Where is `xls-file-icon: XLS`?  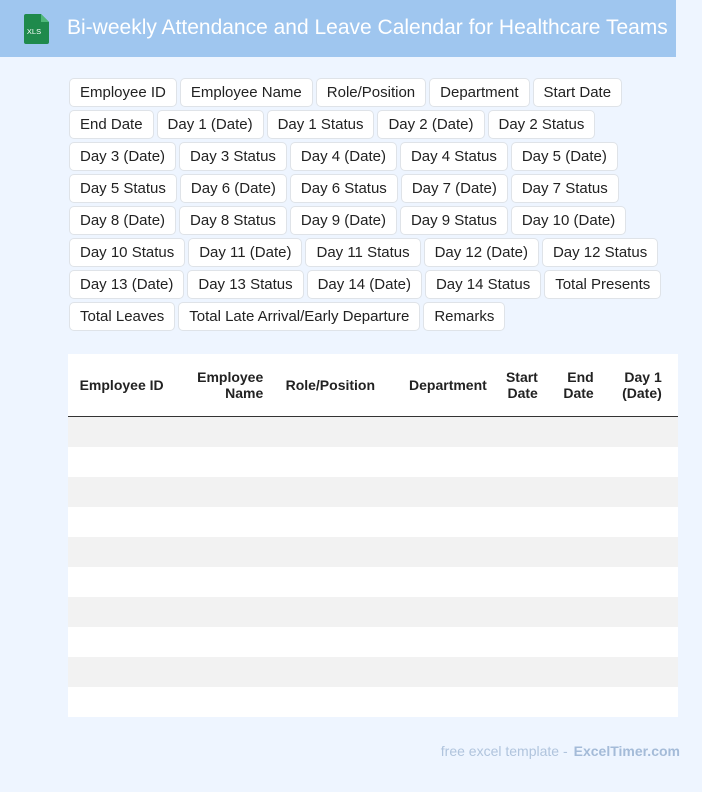
xls-file-icon: XLS is located at coordinates (36, 29).